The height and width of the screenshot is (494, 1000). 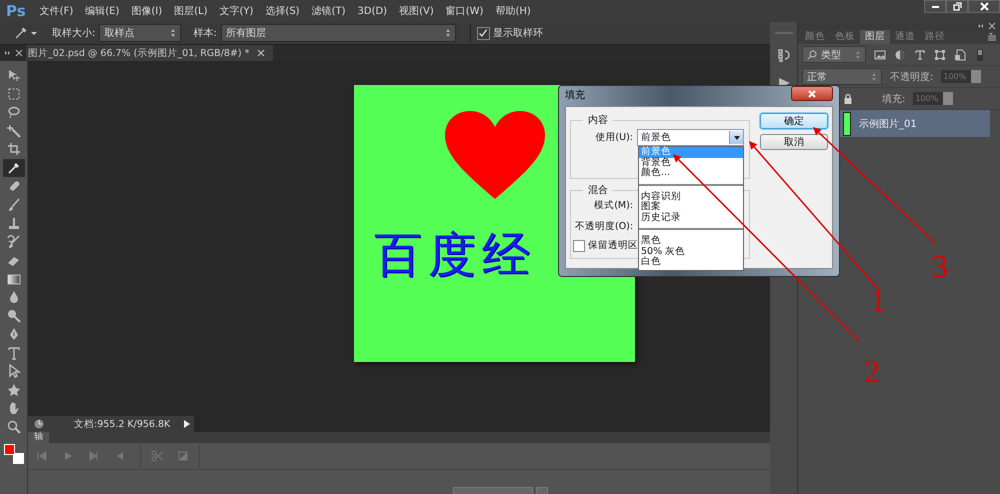 I want to click on opacity-label: 不透明度:, so click(x=912, y=77).